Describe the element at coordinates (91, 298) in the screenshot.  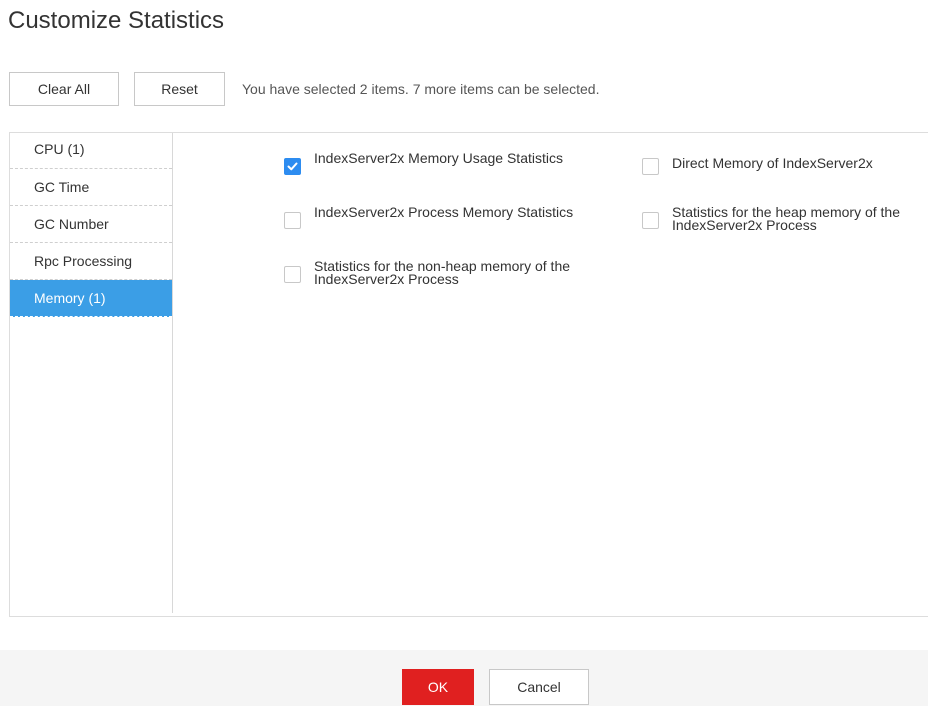
I see `category-item-memory: Memory (1)` at that location.